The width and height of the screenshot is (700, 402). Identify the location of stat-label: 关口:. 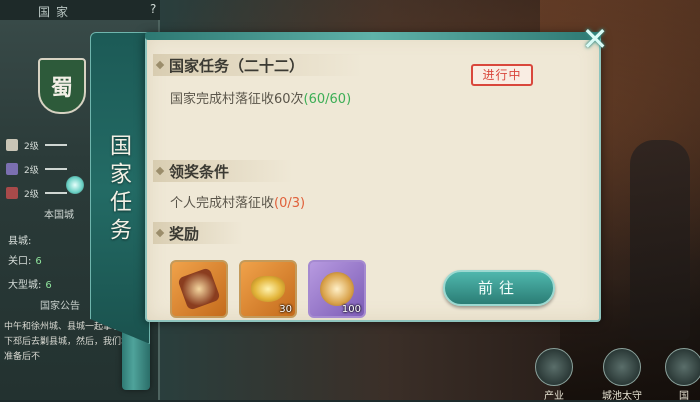
(20, 261).